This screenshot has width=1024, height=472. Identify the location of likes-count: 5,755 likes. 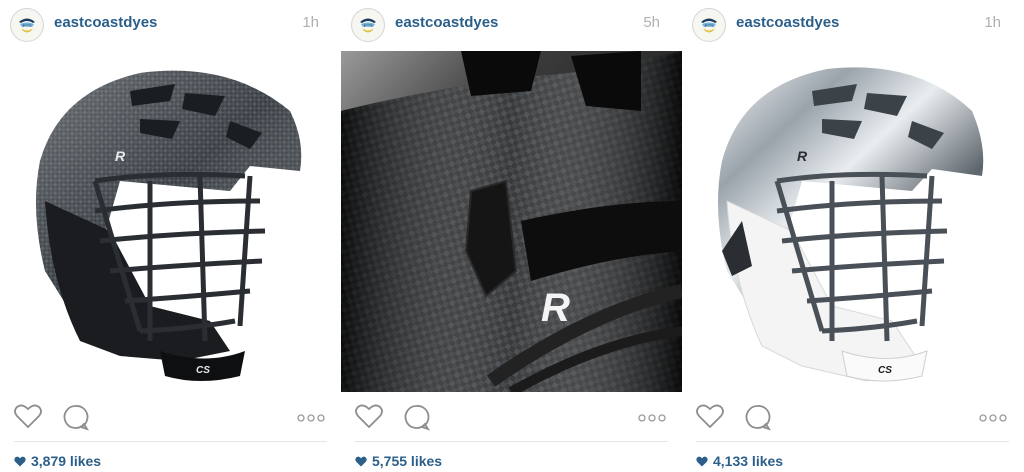
(398, 461).